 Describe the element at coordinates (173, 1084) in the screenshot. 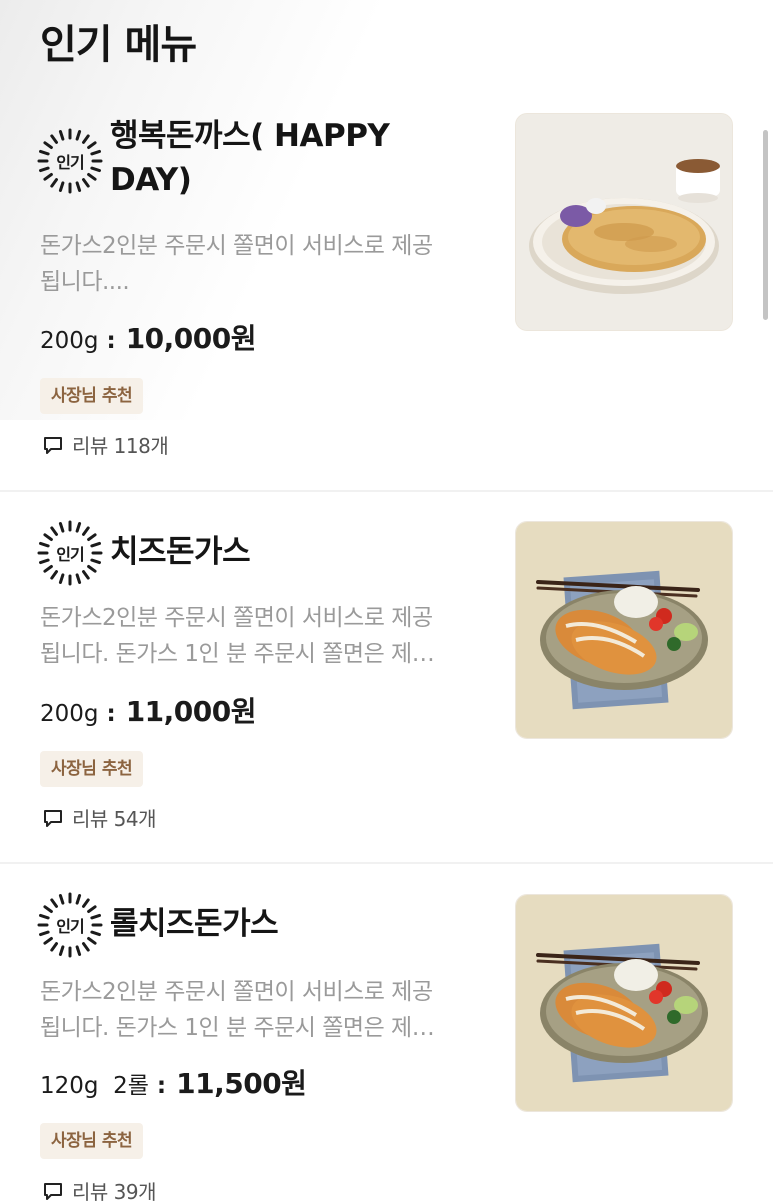

I see `price-row: 120g 2롤 : 11,500원` at that location.